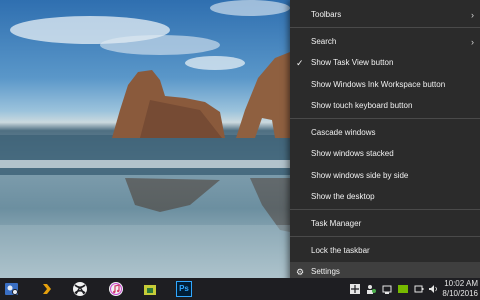 Image resolution: width=480 pixels, height=300 pixels. I want to click on windows-defender-icon, so click(355, 289).